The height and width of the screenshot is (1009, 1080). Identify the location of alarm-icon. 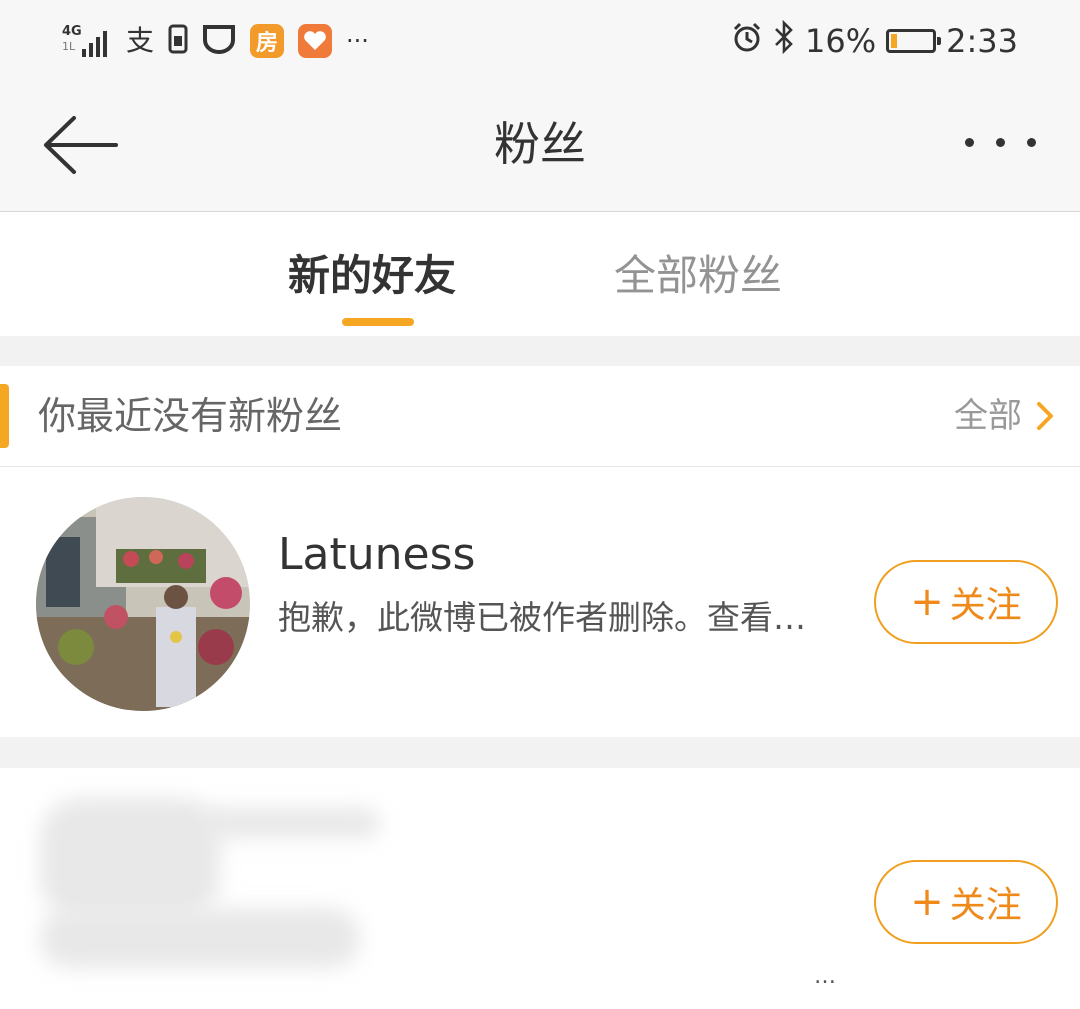
(747, 41).